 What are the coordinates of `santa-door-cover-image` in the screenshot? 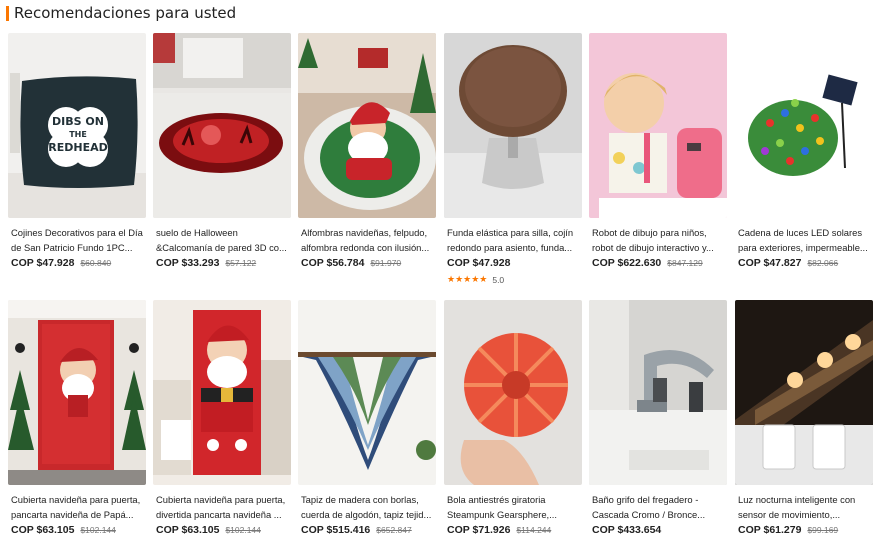 It's located at (77, 392).